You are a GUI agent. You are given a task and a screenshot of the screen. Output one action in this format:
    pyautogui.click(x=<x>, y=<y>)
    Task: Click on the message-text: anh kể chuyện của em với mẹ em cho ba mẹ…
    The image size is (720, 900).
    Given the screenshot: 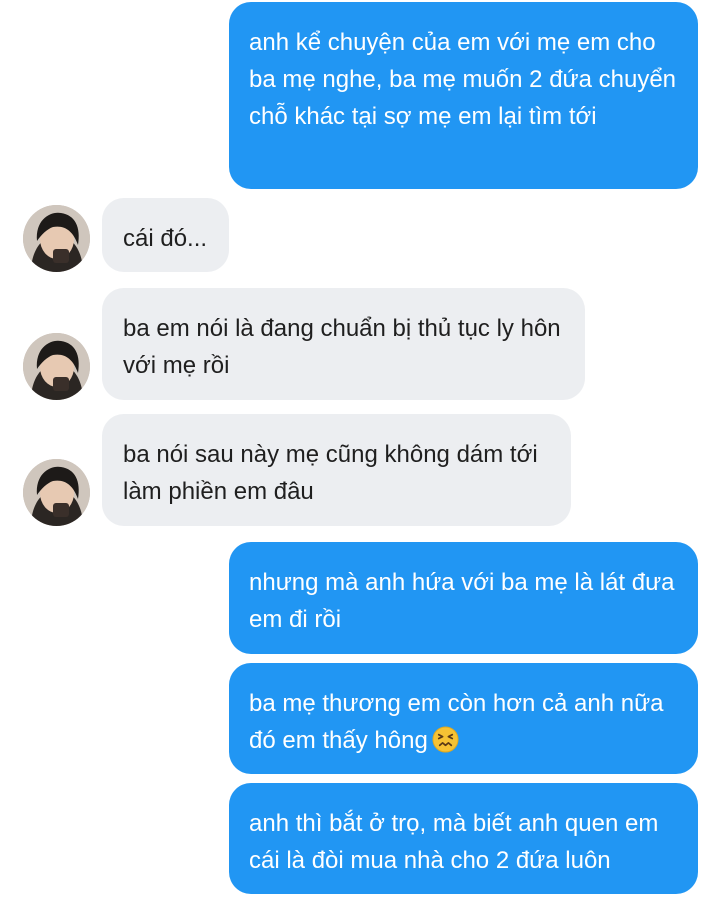 What is the action you would take?
    pyautogui.click(x=463, y=79)
    